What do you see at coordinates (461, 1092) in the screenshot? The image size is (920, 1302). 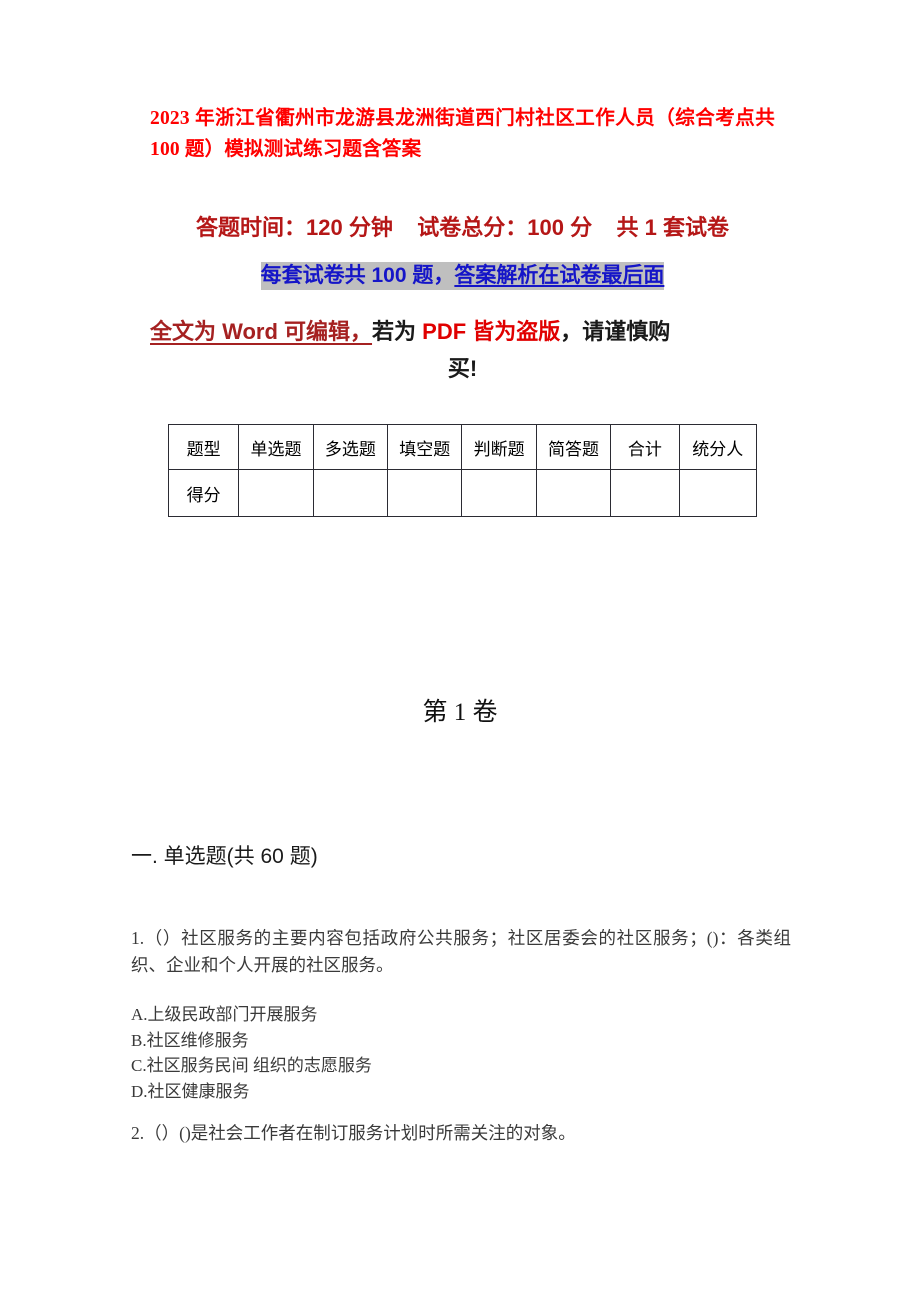 I see `option-d: D.社区健康服务` at bounding box center [461, 1092].